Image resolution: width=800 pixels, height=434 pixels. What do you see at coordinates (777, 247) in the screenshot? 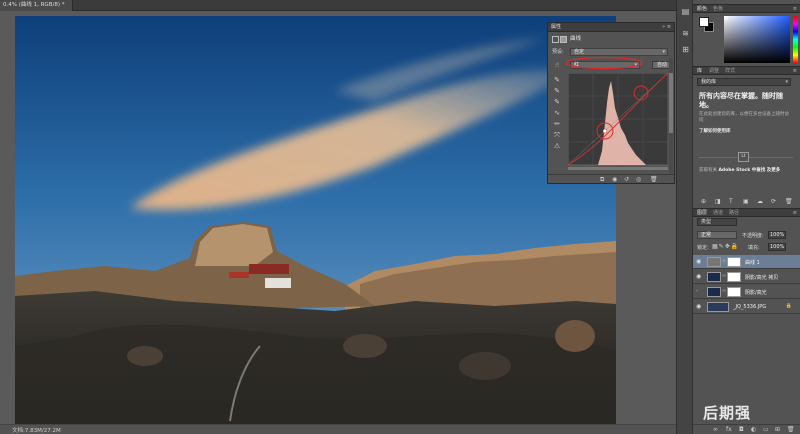
I see `fill-input: 100%` at bounding box center [777, 247].